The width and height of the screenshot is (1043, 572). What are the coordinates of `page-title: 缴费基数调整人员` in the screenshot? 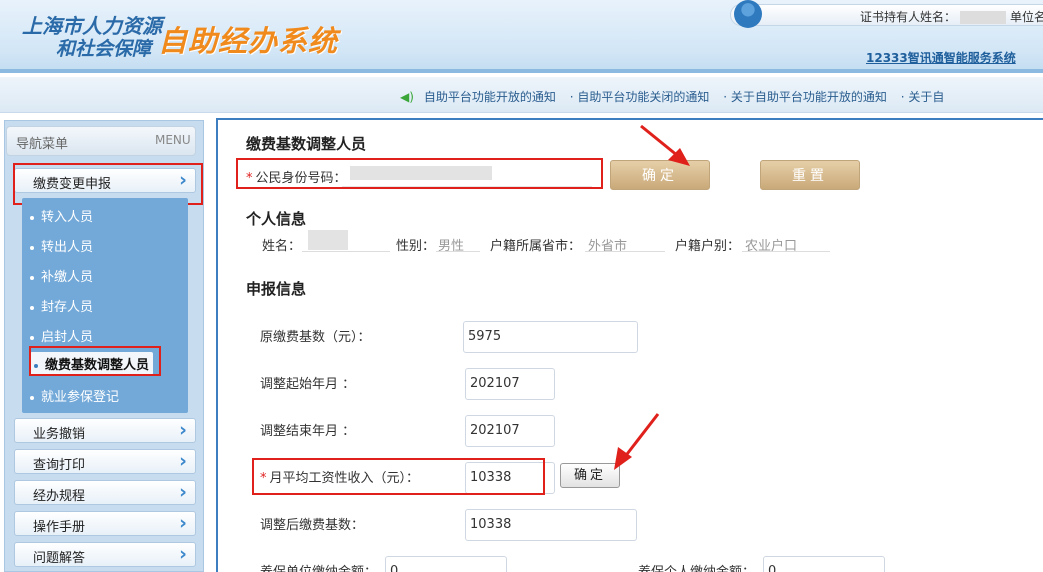 It's located at (306, 144).